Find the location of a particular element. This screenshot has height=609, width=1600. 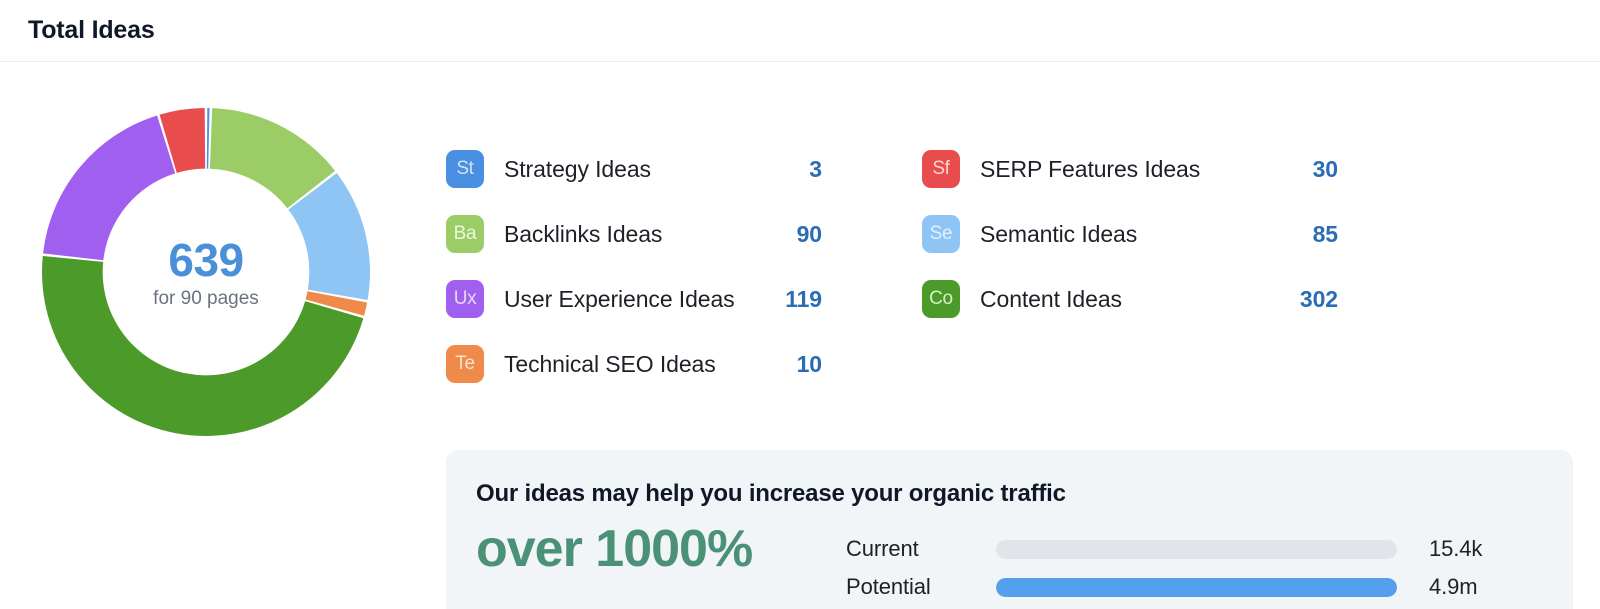

legend-item-label: Backlinks Ideas is located at coordinates (583, 233).